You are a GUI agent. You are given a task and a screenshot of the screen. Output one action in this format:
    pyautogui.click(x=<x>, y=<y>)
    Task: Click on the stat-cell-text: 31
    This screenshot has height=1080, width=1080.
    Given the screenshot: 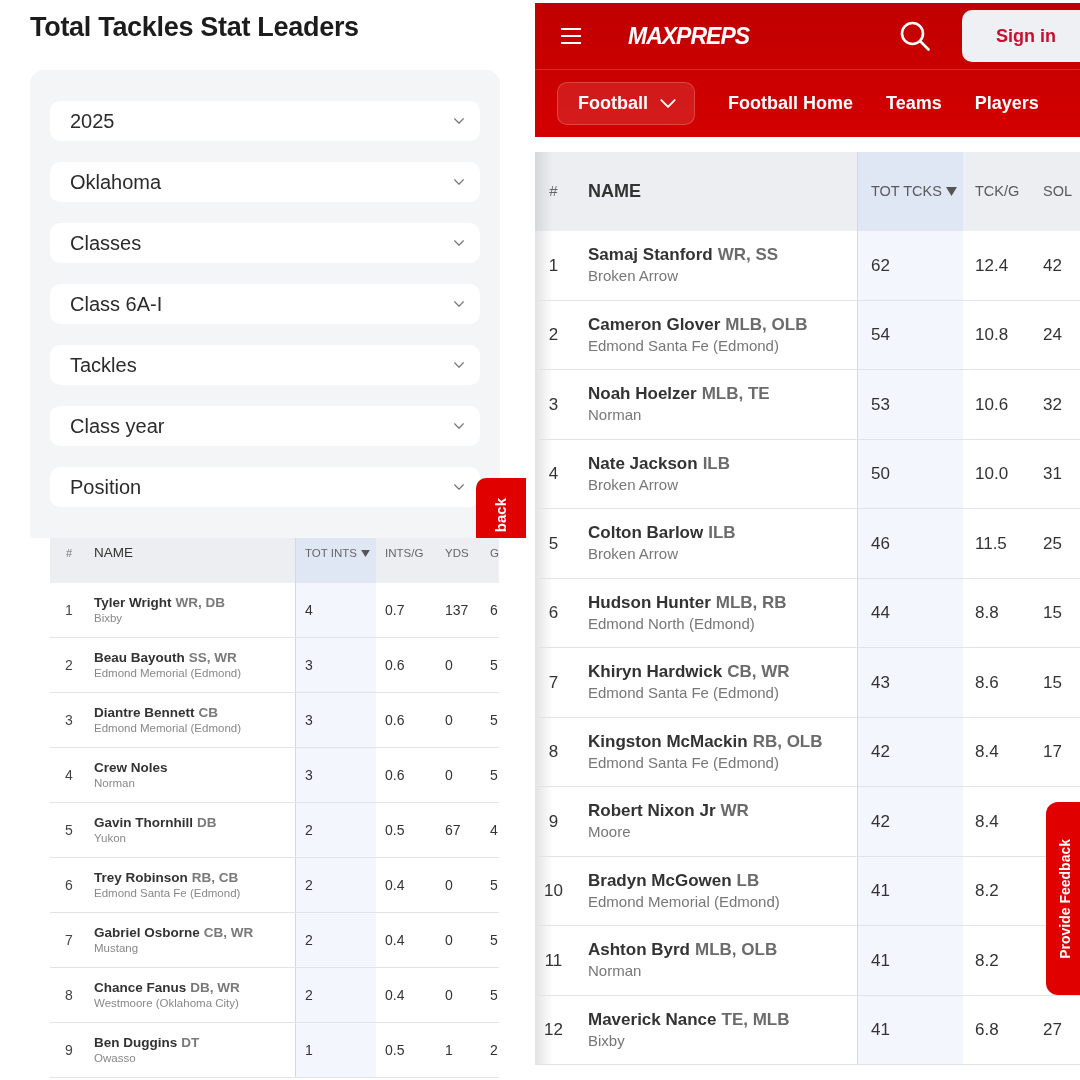 What is the action you would take?
    pyautogui.click(x=1052, y=474)
    